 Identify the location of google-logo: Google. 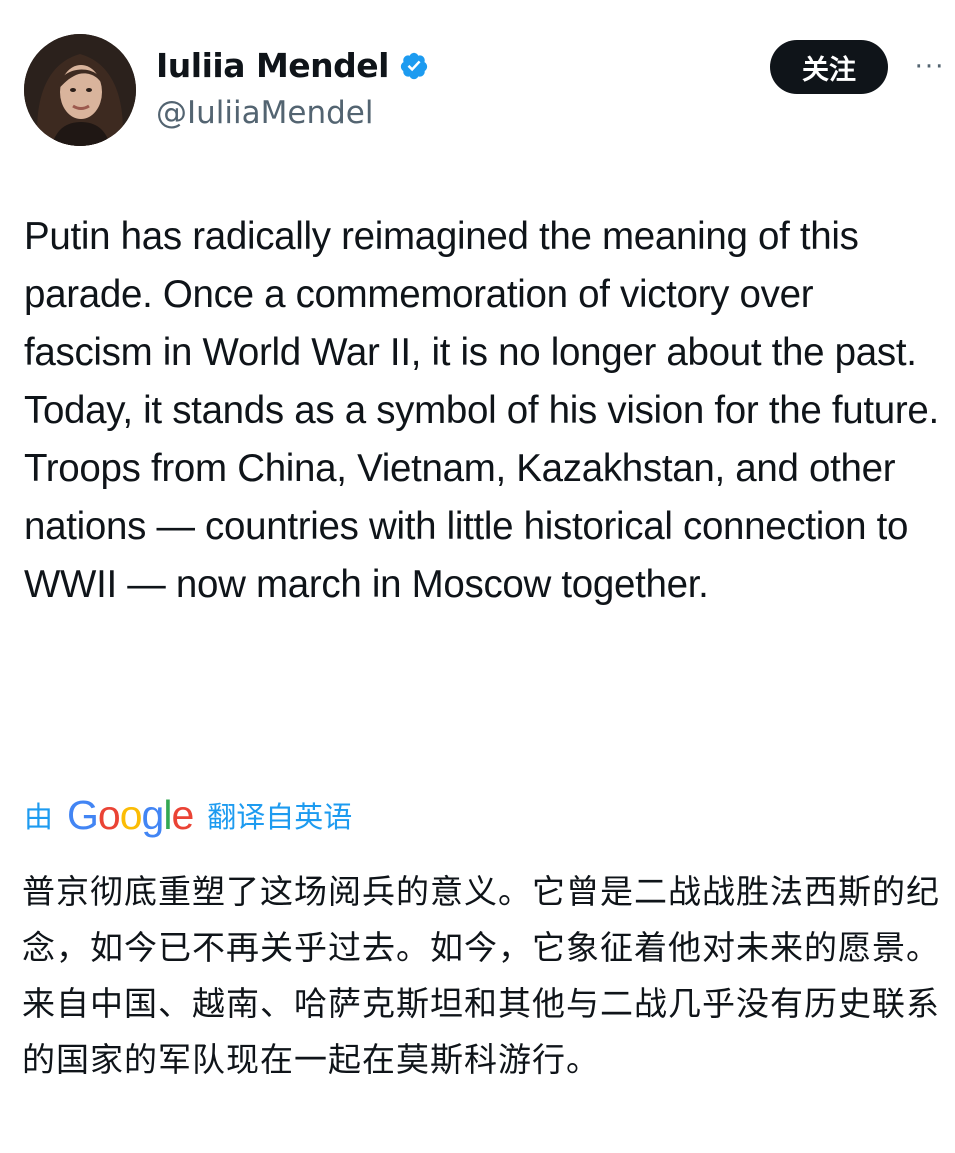
(130, 814).